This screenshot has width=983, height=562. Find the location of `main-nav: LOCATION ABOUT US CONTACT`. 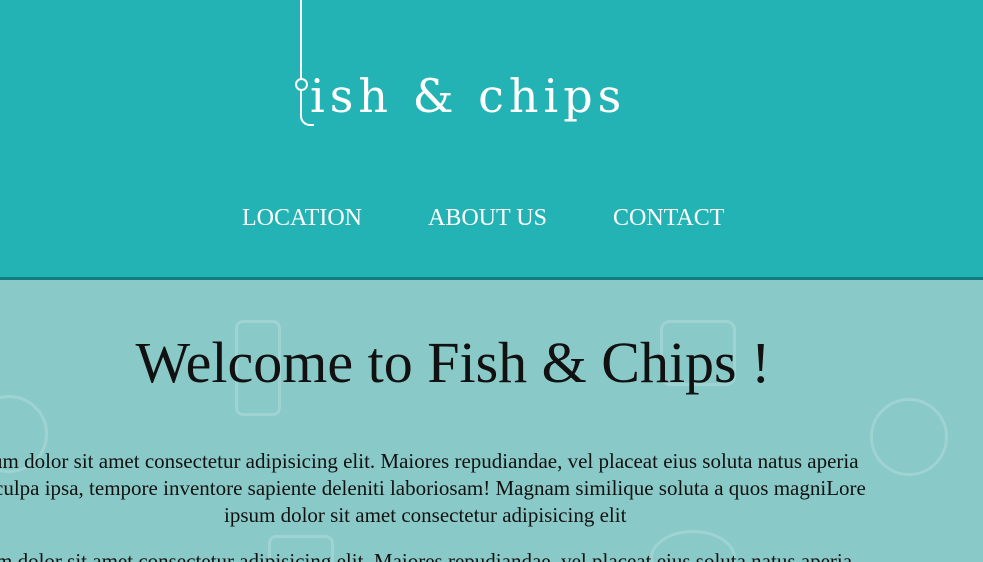

main-nav: LOCATION ABOUT US CONTACT is located at coordinates (491, 218).